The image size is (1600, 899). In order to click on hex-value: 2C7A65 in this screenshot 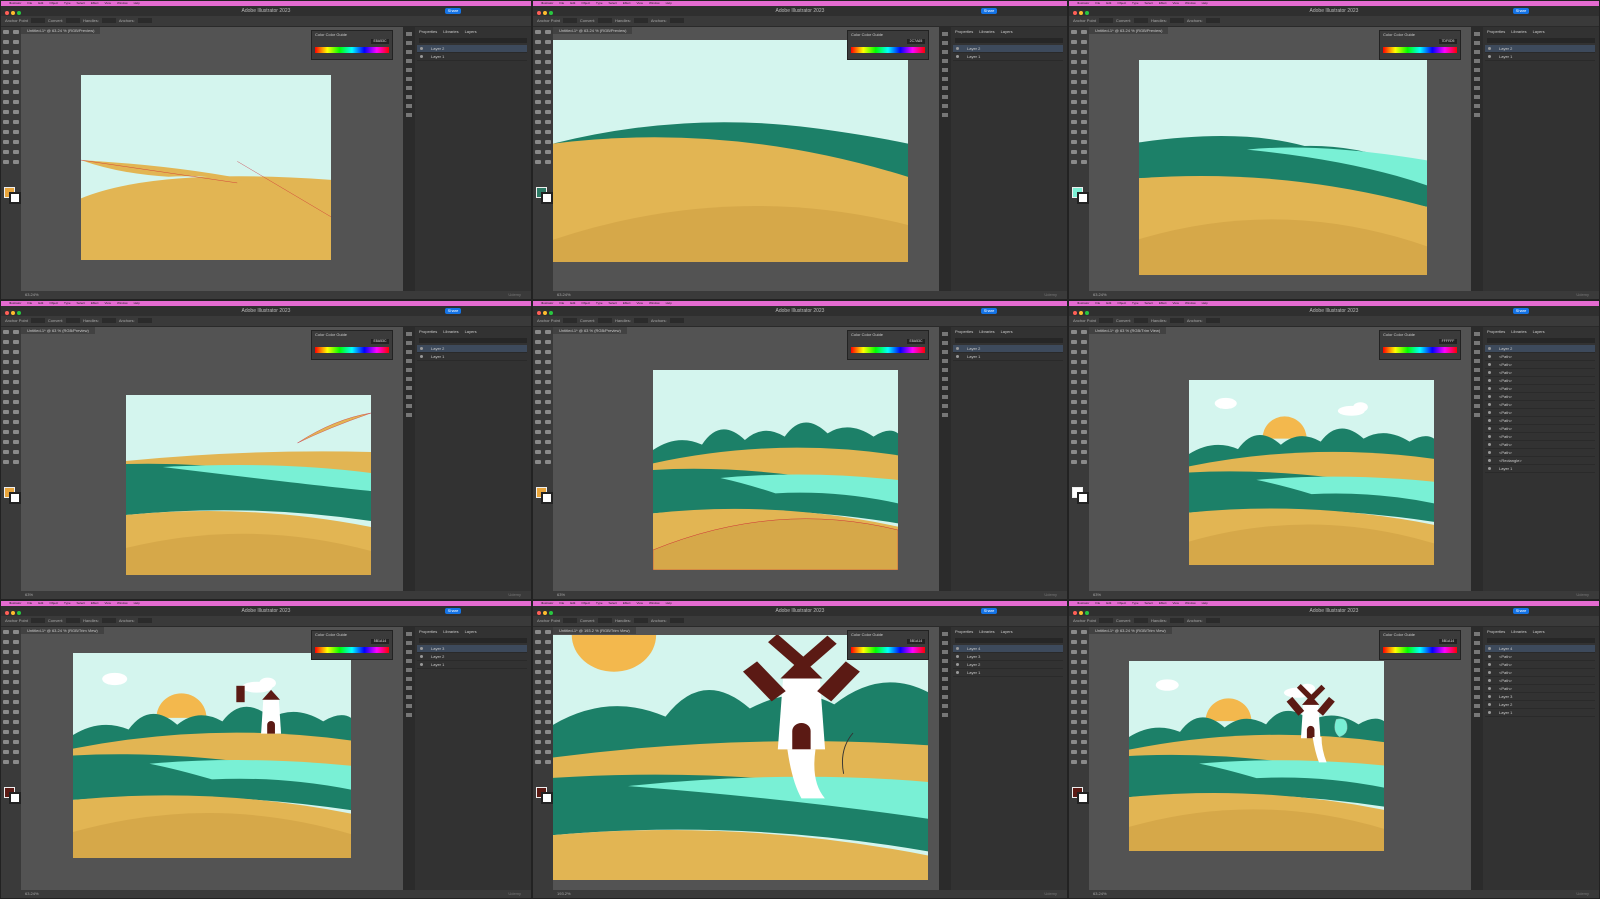, I will do `click(916, 41)`.